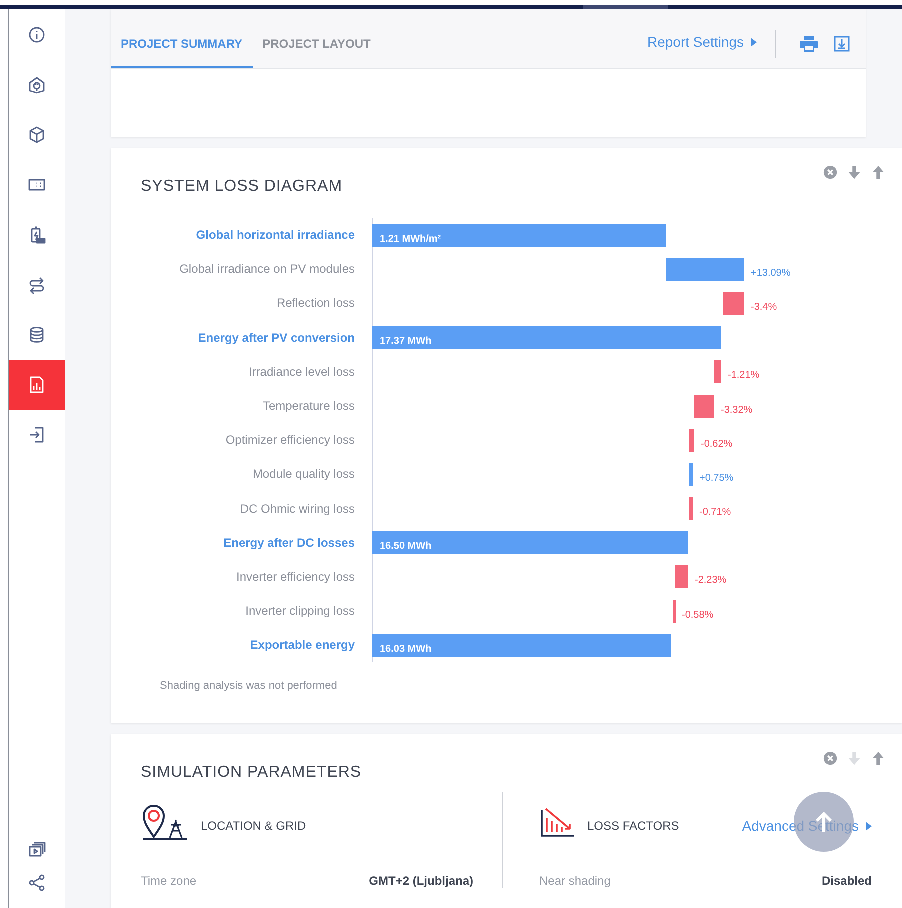 Image resolution: width=902 pixels, height=908 pixels. What do you see at coordinates (182, 38) in the screenshot?
I see `tab: PROJECT SUMMARY` at bounding box center [182, 38].